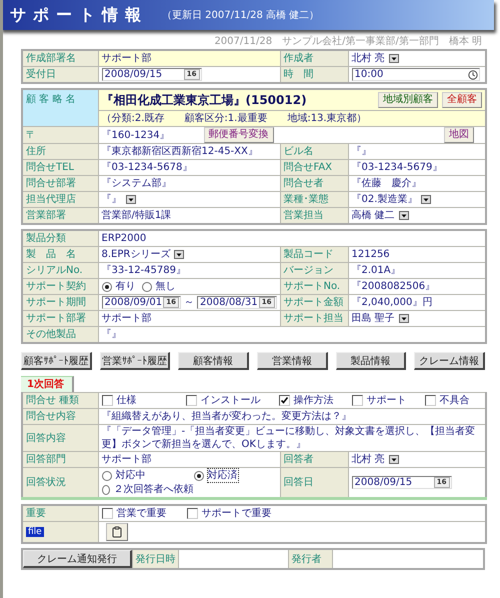 This screenshot has width=500, height=598. I want to click on tab: 1次回答, so click(47, 384).